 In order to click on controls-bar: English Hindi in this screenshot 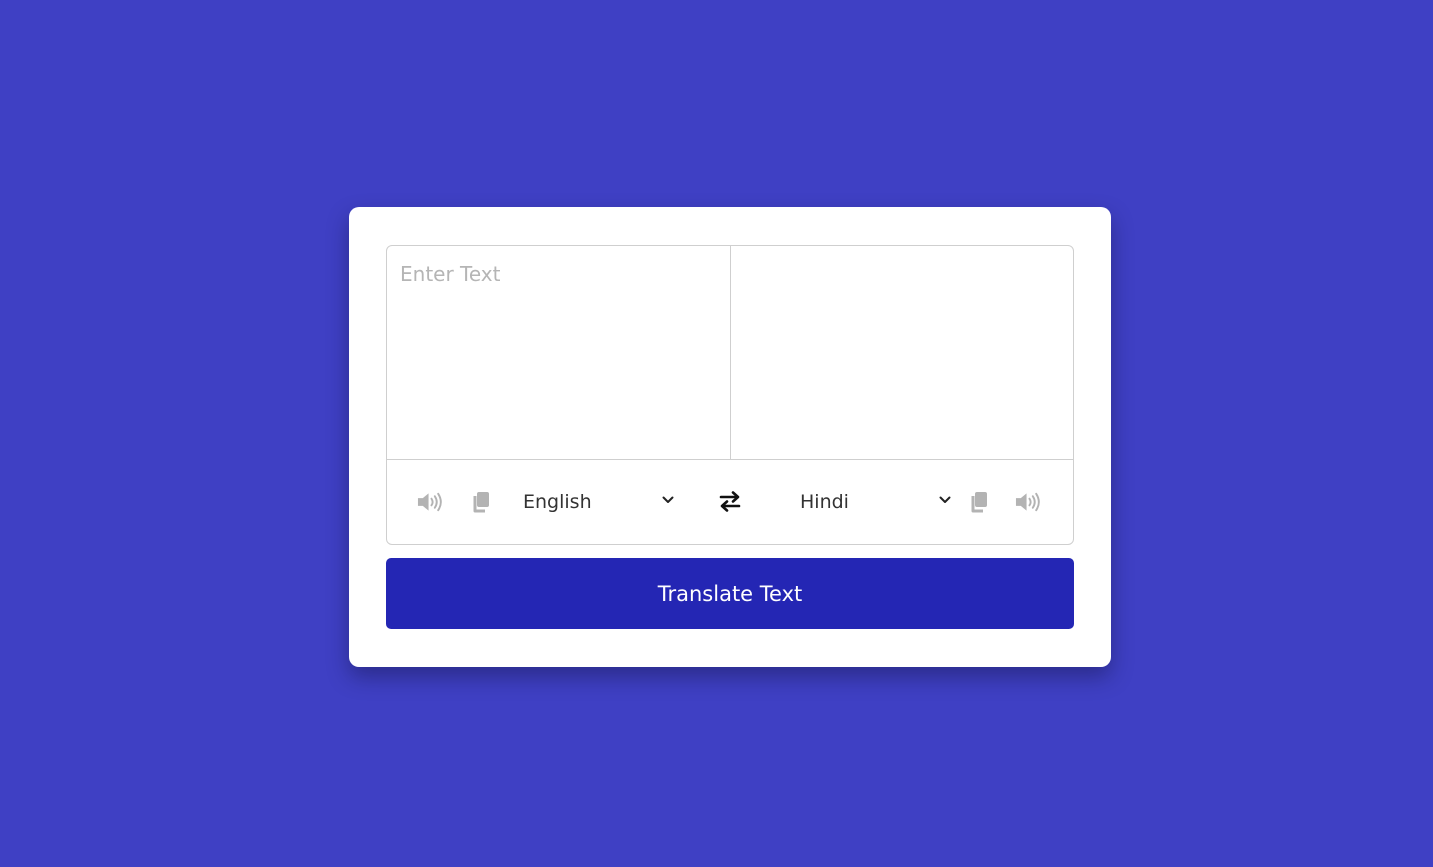, I will do `click(730, 501)`.